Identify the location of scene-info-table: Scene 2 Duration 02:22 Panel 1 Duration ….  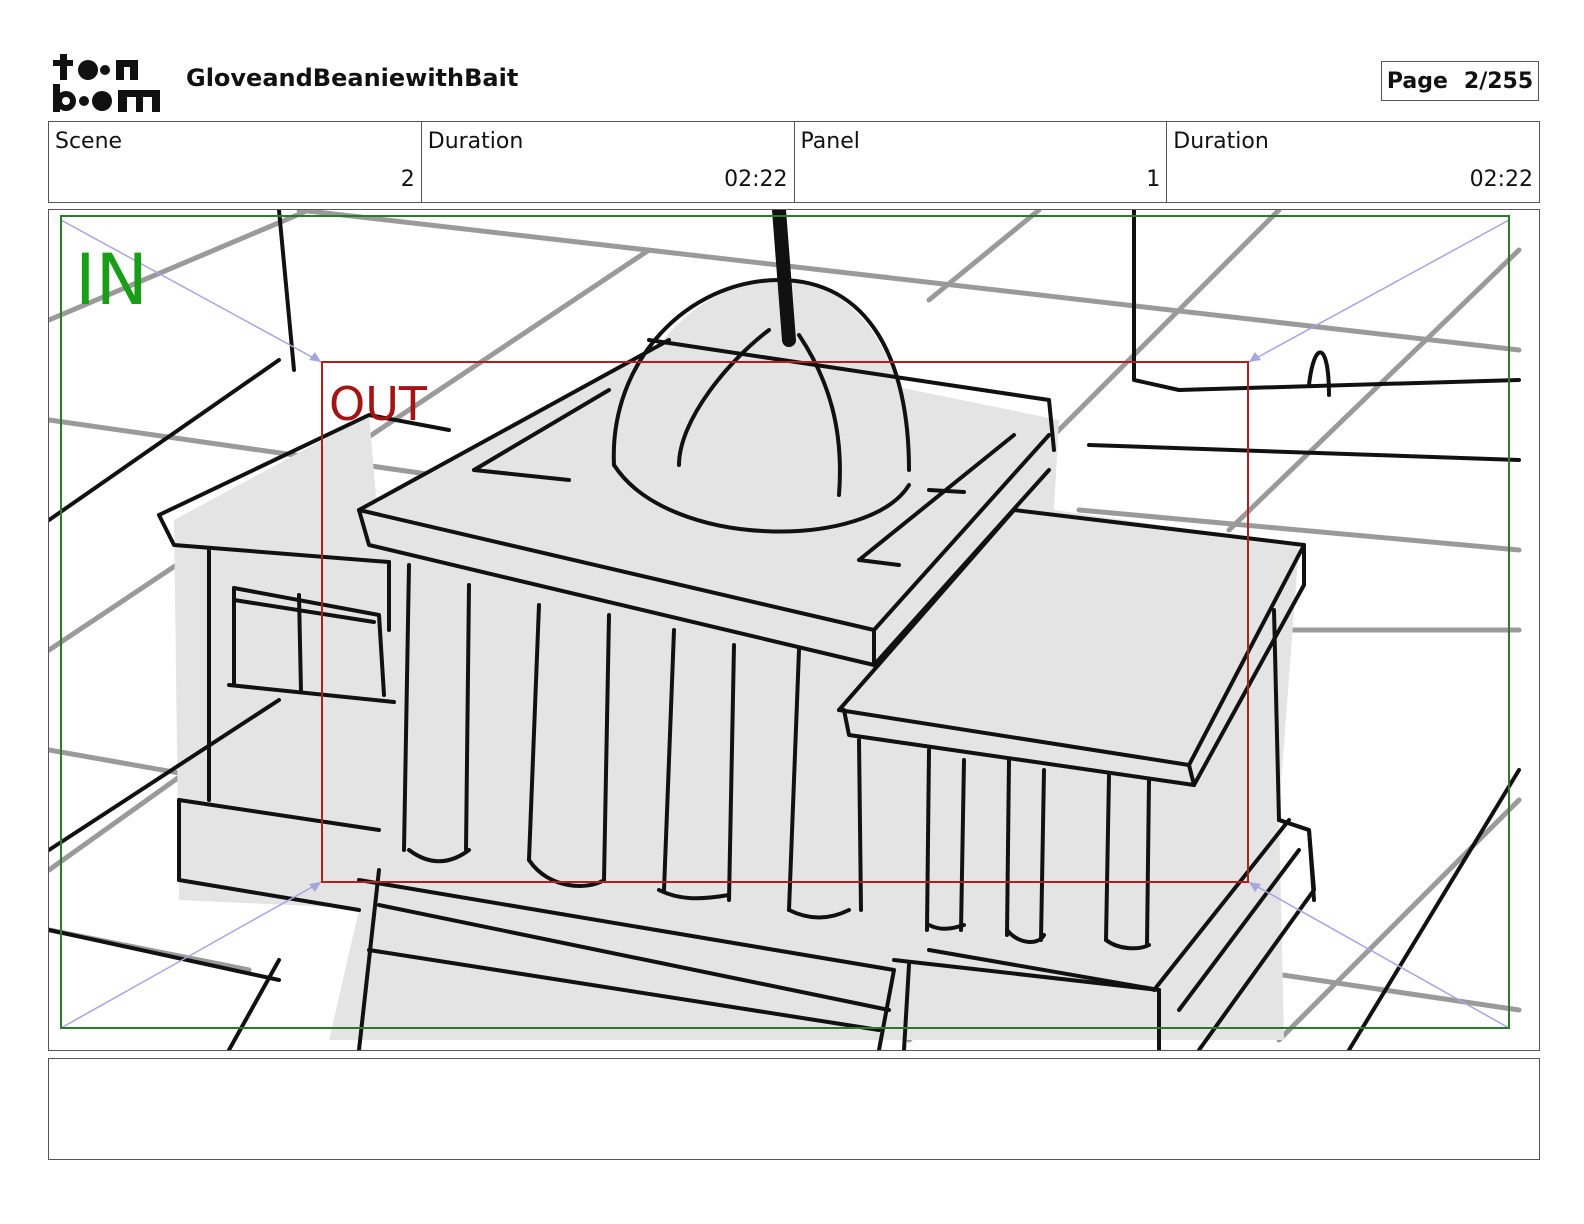
(794, 162).